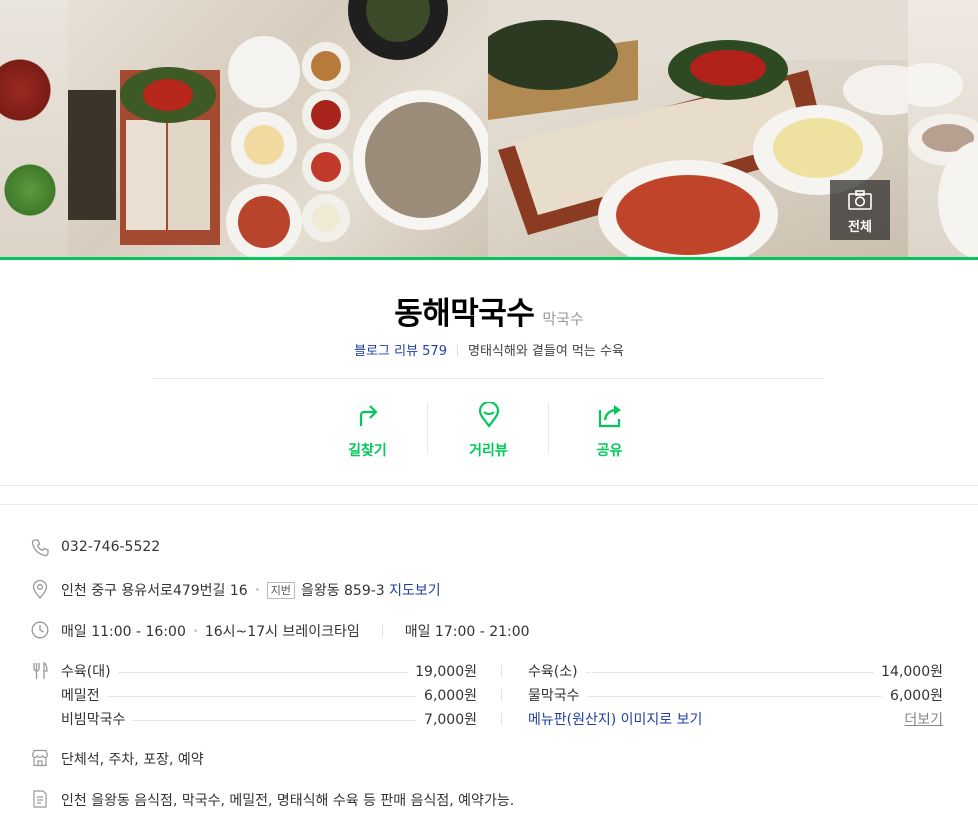 This screenshot has height=817, width=978. What do you see at coordinates (342, 591) in the screenshot?
I see `jibun-address: 을왕동 859-3` at bounding box center [342, 591].